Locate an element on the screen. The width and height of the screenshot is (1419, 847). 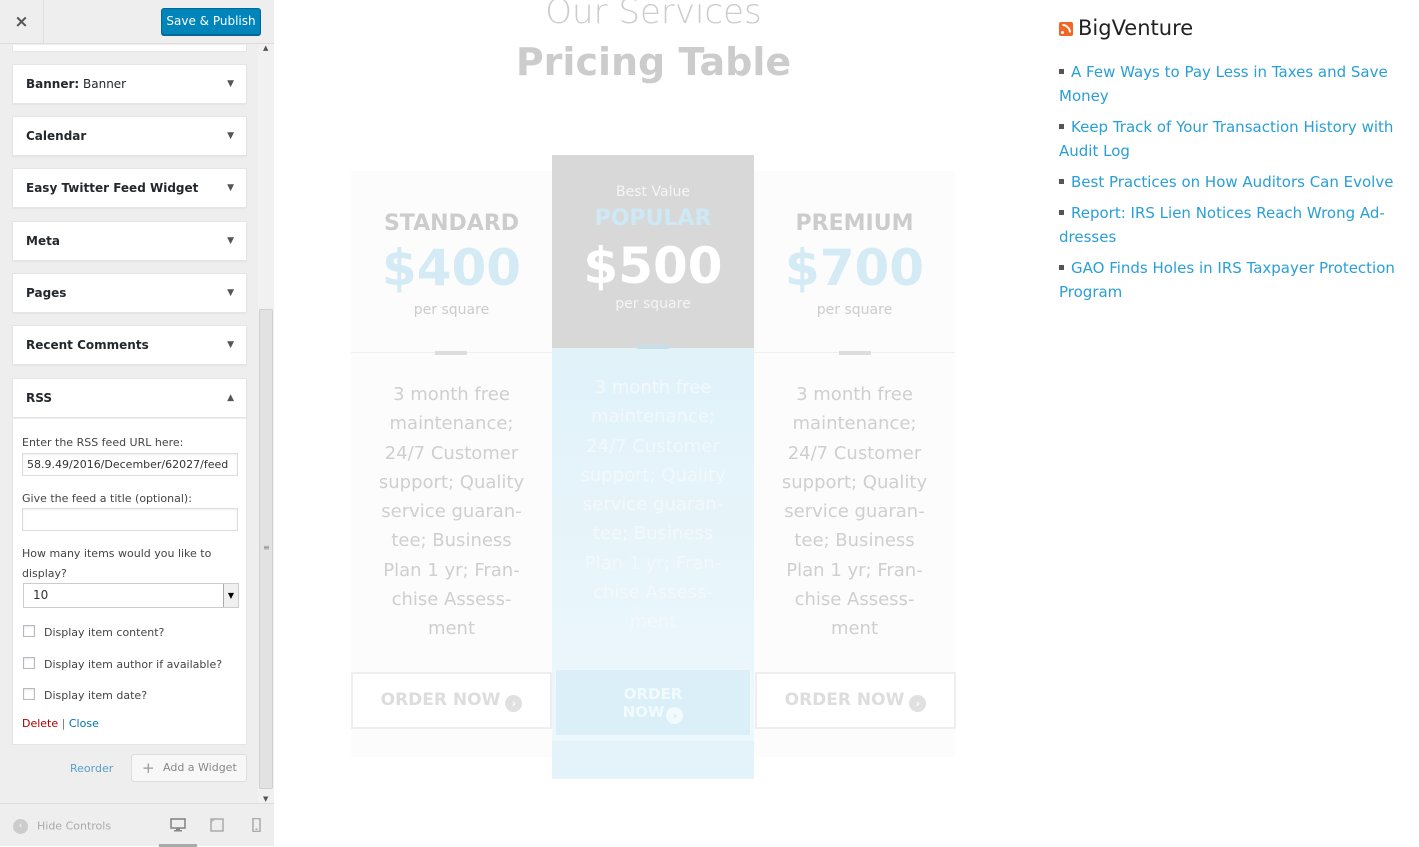
widget-banner: Banner: Banner ▼ is located at coordinates (129, 84).